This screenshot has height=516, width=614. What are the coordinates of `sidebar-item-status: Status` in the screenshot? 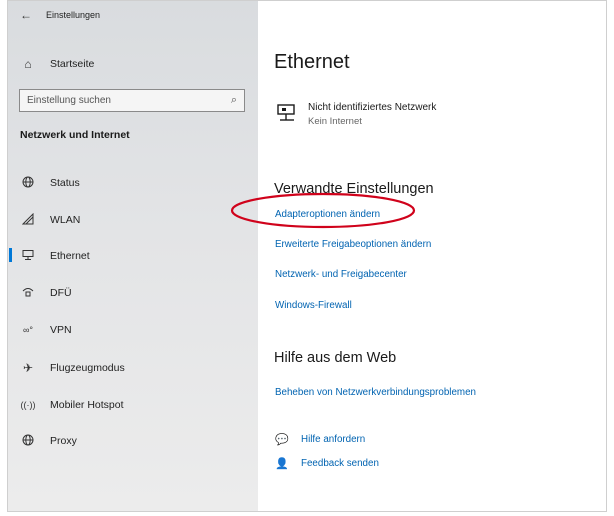 It's located at (133, 183).